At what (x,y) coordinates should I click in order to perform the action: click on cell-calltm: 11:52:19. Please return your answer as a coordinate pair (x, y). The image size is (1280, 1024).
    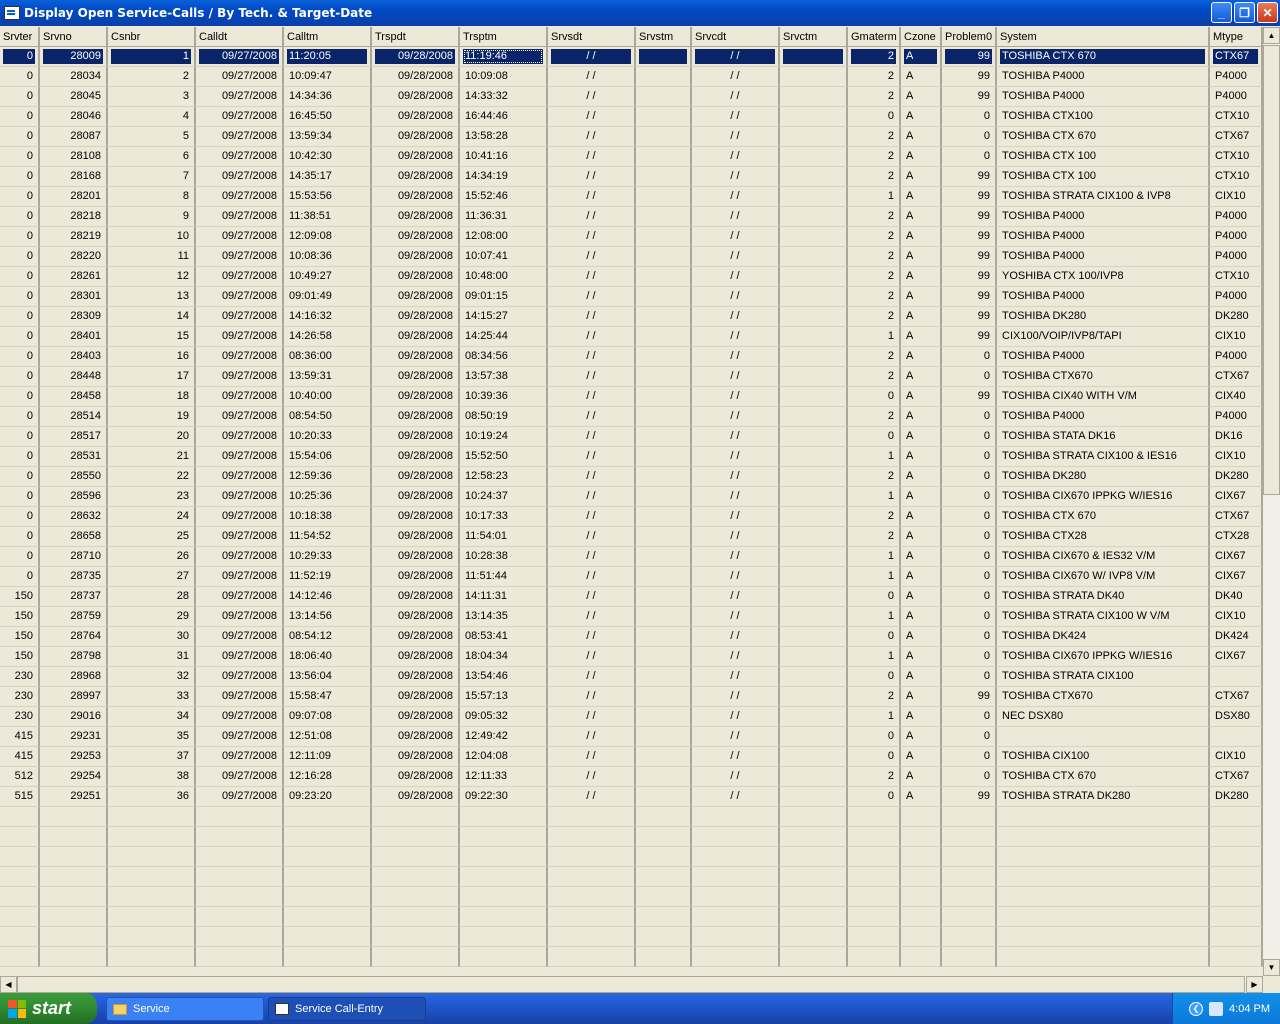
    Looking at the image, I should click on (328, 577).